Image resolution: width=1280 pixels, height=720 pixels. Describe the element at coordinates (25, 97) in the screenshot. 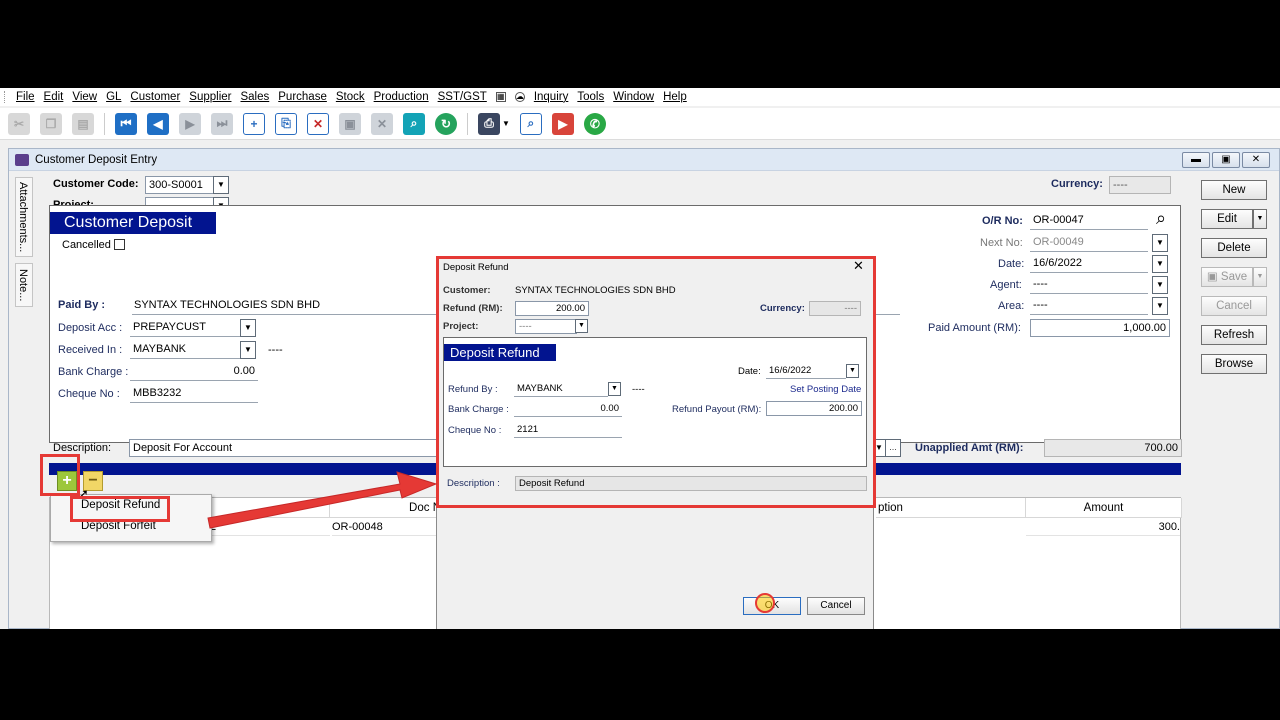

I see `menu-file: File` at that location.